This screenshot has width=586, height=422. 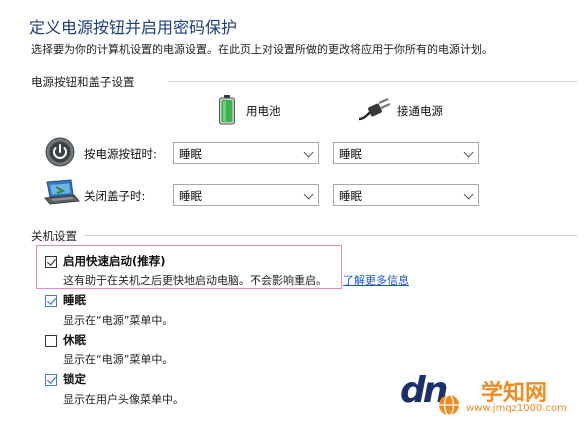 I want to click on power-section-label: 电源按钮和盖子设置, so click(x=83, y=82).